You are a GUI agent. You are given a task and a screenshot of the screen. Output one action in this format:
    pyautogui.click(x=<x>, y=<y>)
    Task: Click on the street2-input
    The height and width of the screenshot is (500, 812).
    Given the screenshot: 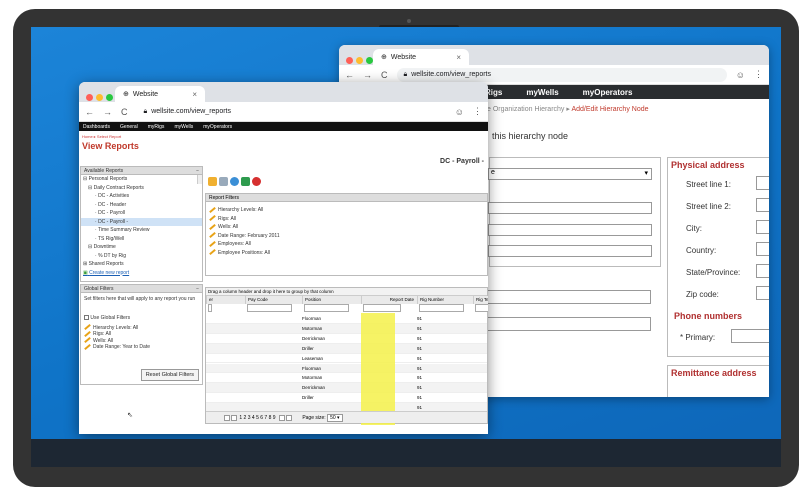 What is the action you would take?
    pyautogui.click(x=762, y=205)
    